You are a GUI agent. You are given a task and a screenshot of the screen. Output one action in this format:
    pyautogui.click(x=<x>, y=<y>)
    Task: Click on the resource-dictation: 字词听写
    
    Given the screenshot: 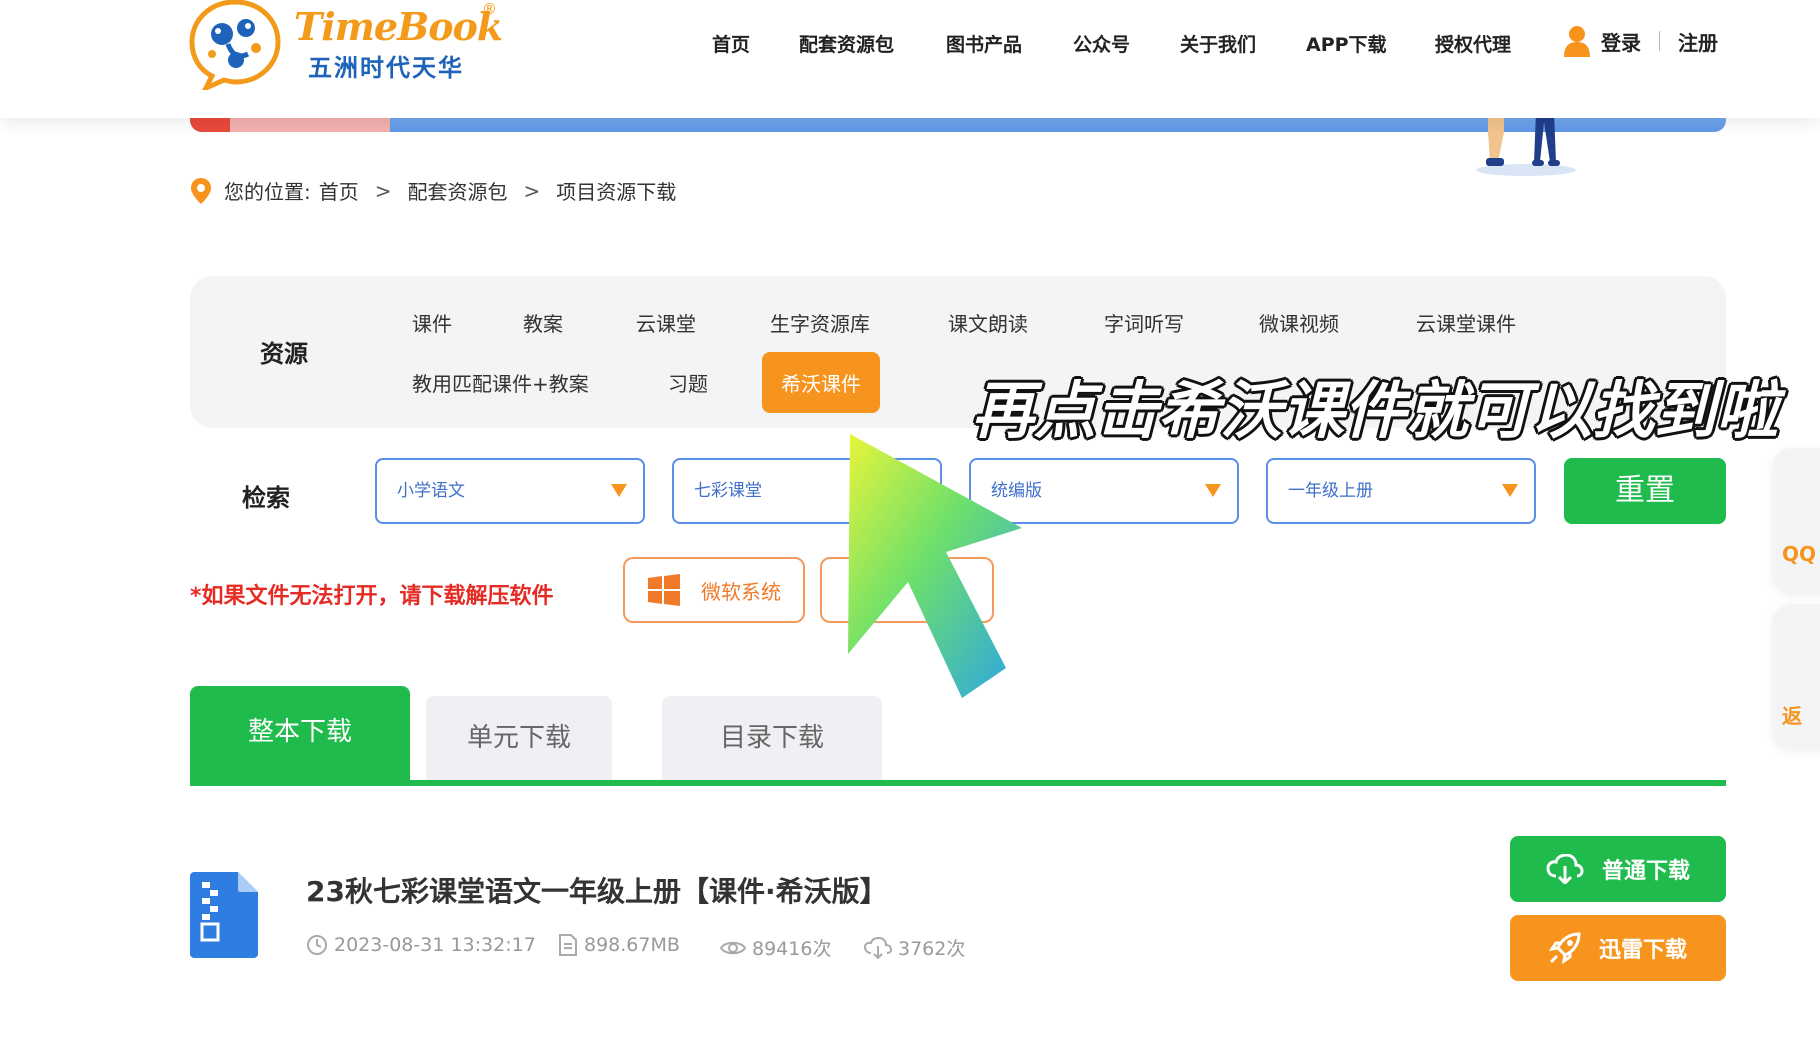 What is the action you would take?
    pyautogui.click(x=1144, y=322)
    